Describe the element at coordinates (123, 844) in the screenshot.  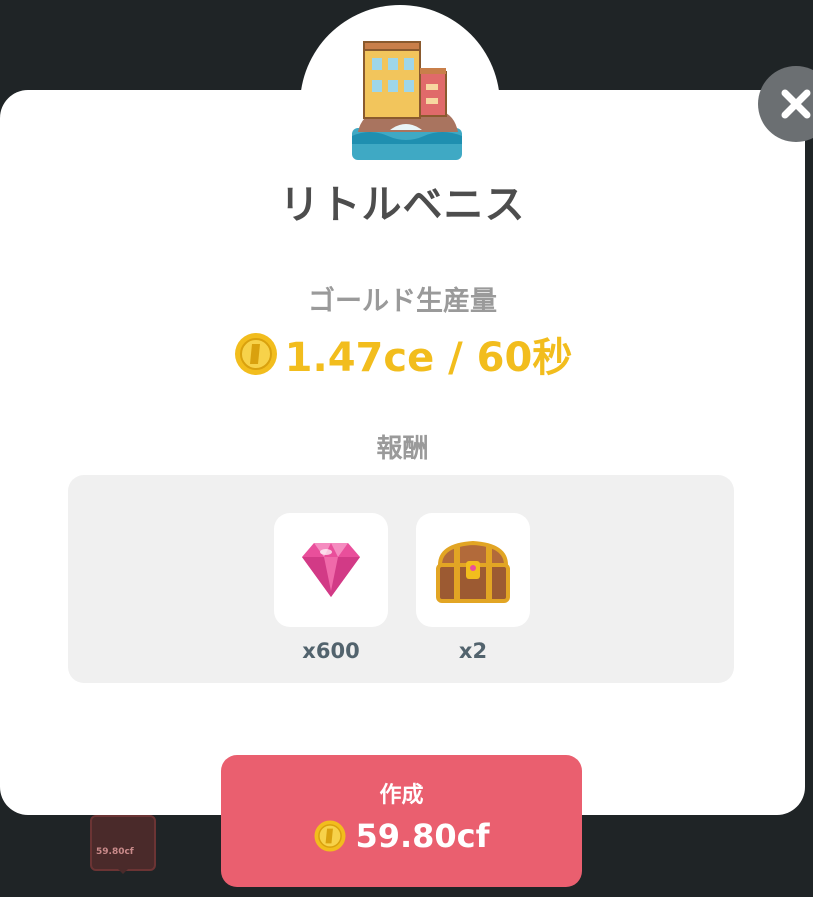
I see `background-map-marker: 59.80cf` at that location.